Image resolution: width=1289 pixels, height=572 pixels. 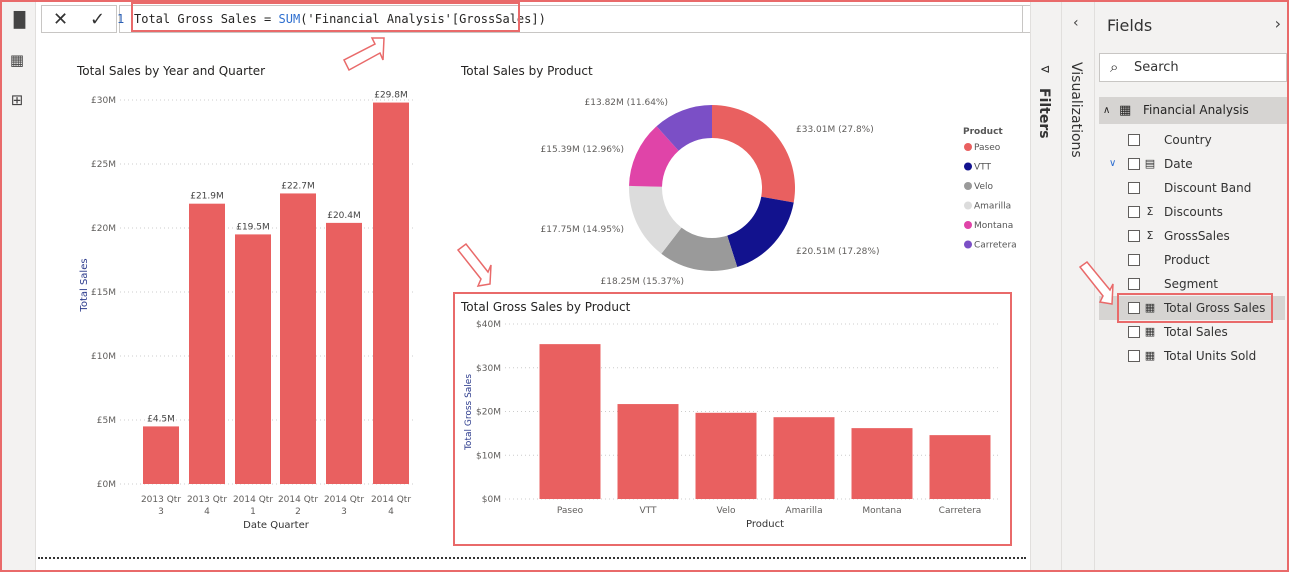 What do you see at coordinates (161, 500) in the screenshot?
I see `x-tick-label: 2013 Qtr` at bounding box center [161, 500].